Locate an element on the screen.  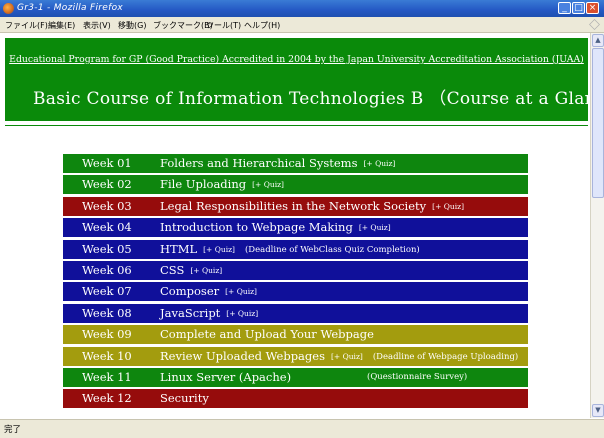
week-label: Week 01 is located at coordinates (107, 163).